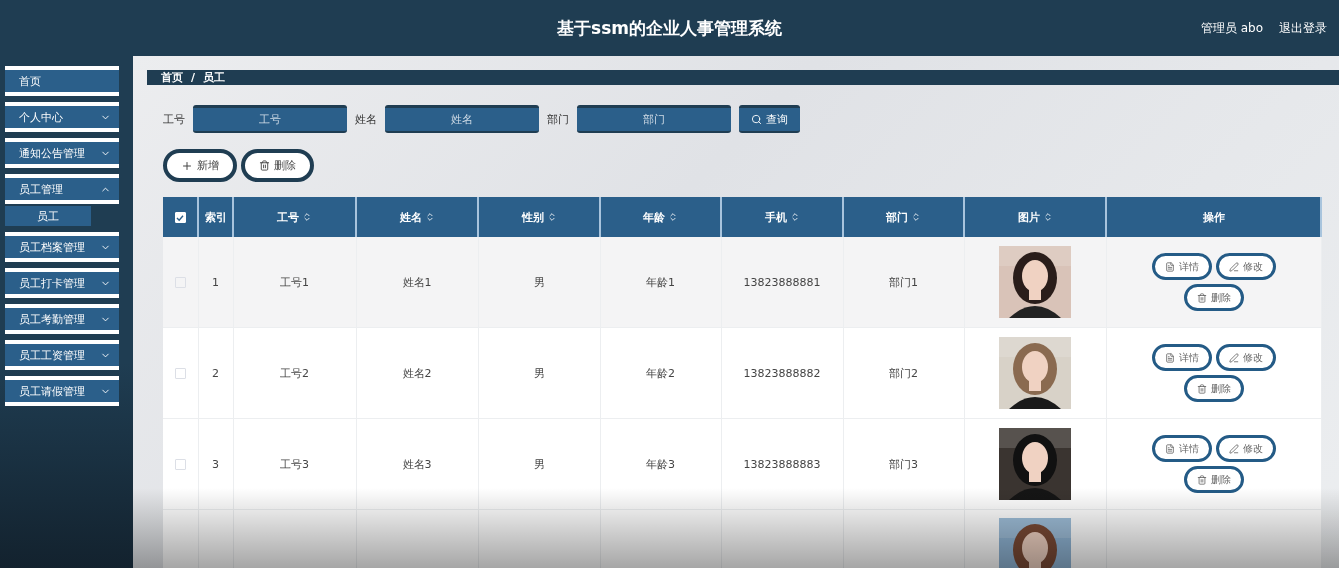 This screenshot has width=1339, height=568. I want to click on table-cell: 部门3, so click(903, 464).